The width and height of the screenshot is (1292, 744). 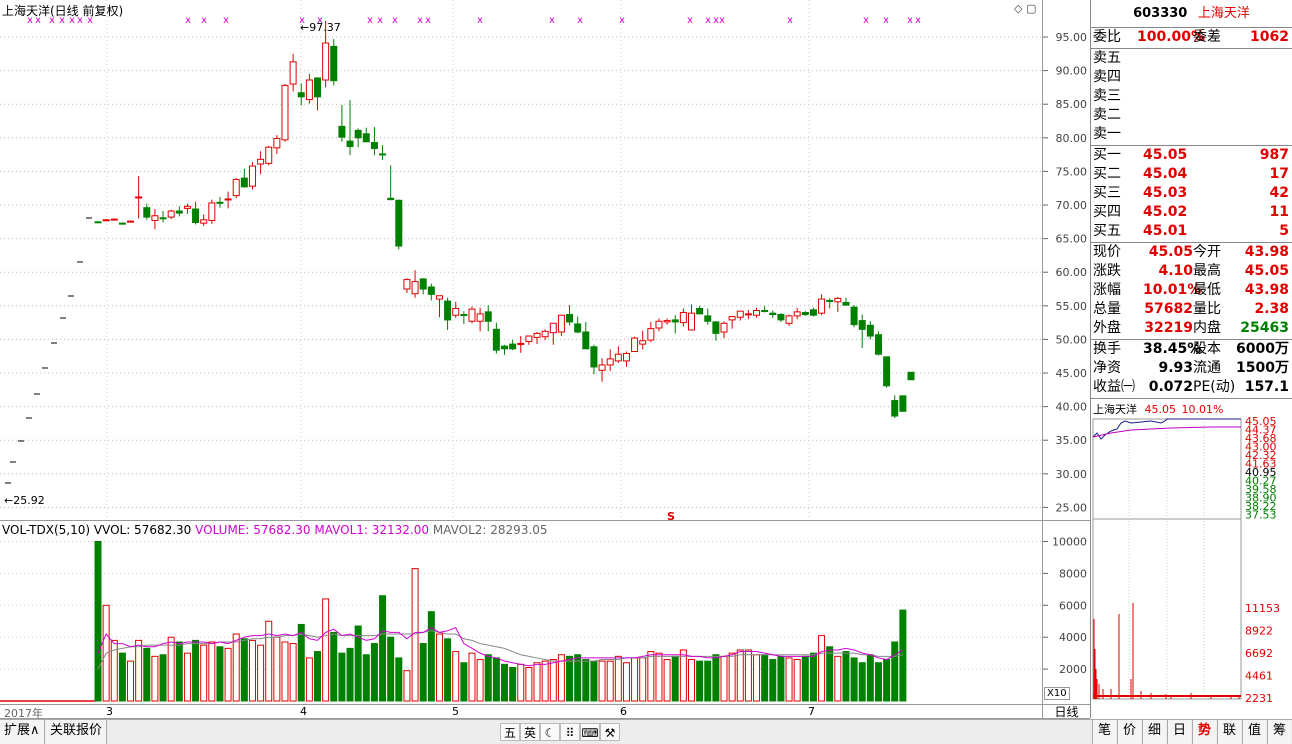 What do you see at coordinates (1192, 212) in the screenshot?
I see `buy4-row: 买四 45.02 11` at bounding box center [1192, 212].